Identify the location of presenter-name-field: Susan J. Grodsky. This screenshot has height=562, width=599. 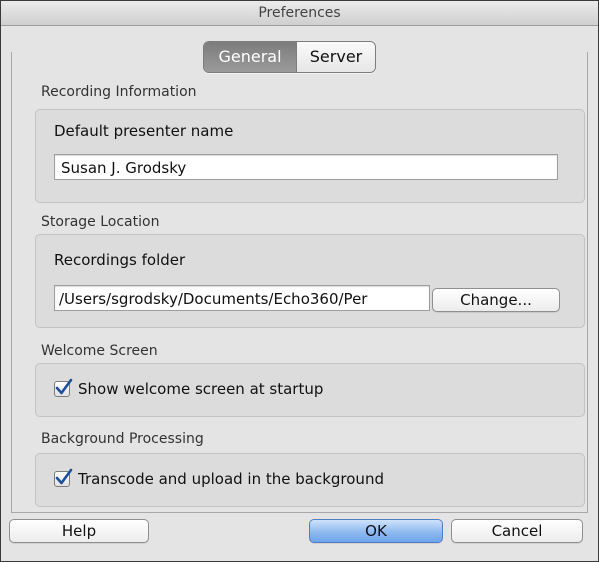
(306, 167).